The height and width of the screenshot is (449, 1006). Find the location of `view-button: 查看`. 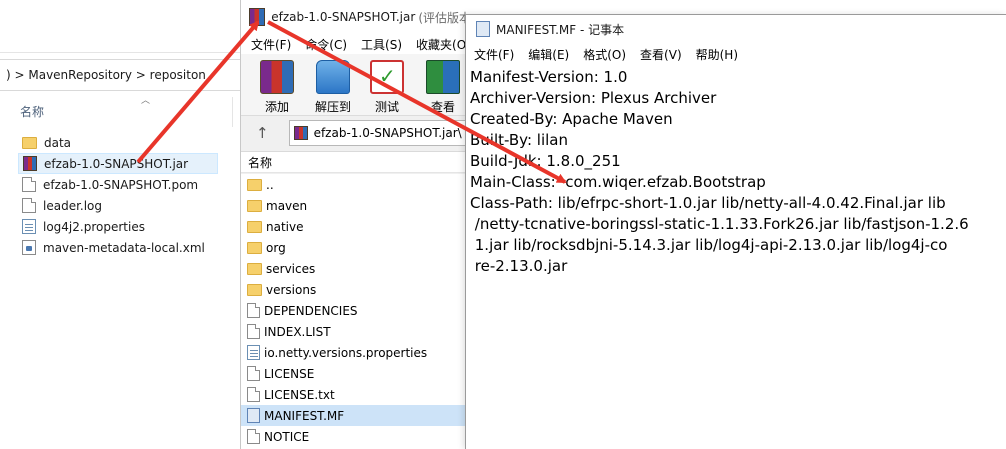

view-button: 查看 is located at coordinates (443, 87).